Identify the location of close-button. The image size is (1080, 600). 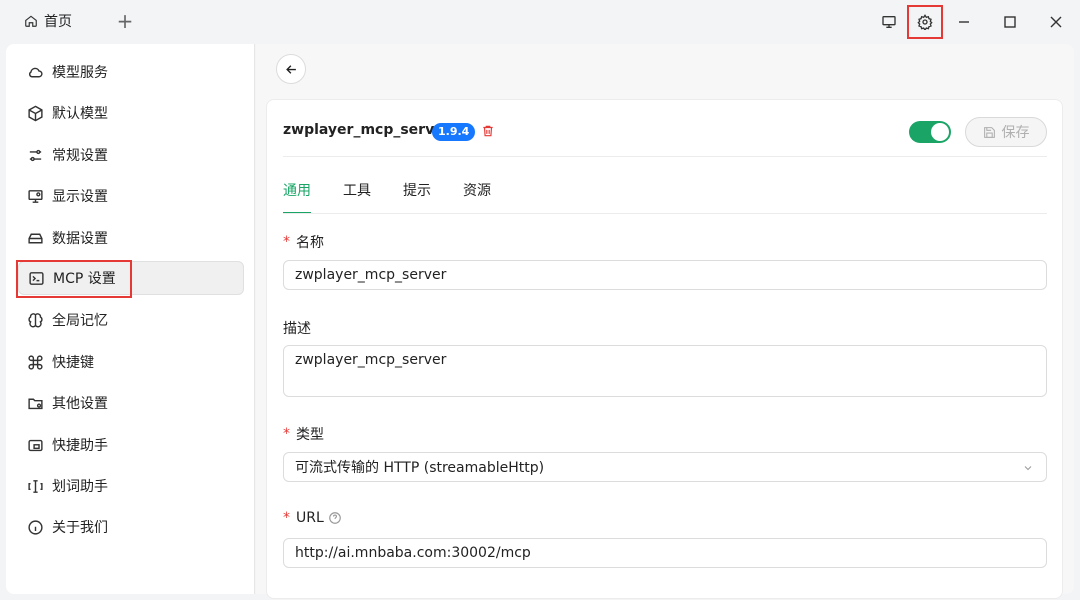
(1056, 22).